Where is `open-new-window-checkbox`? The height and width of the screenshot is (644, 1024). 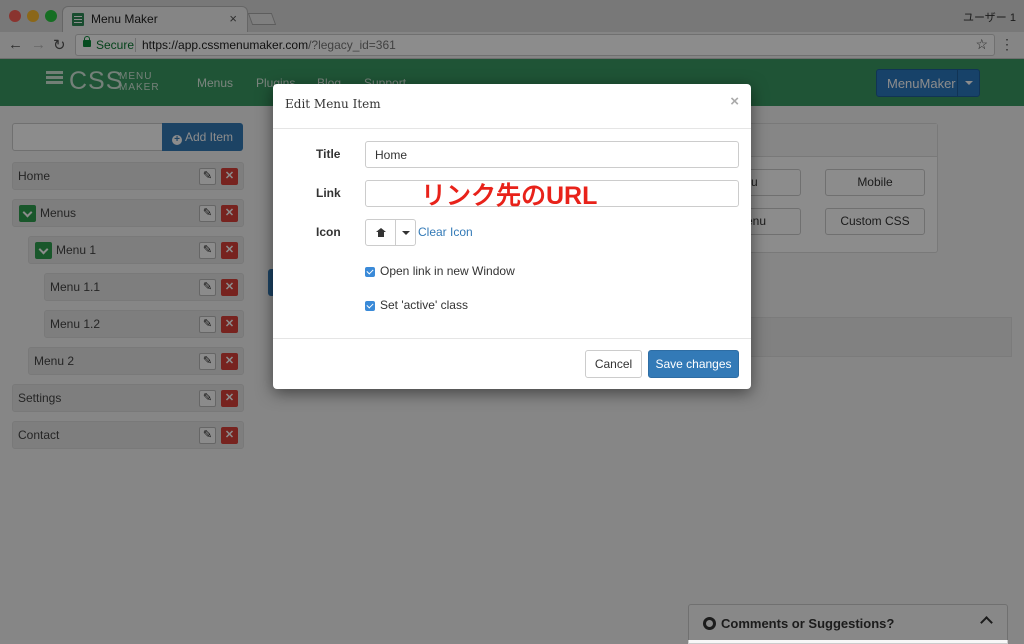 open-new-window-checkbox is located at coordinates (370, 272).